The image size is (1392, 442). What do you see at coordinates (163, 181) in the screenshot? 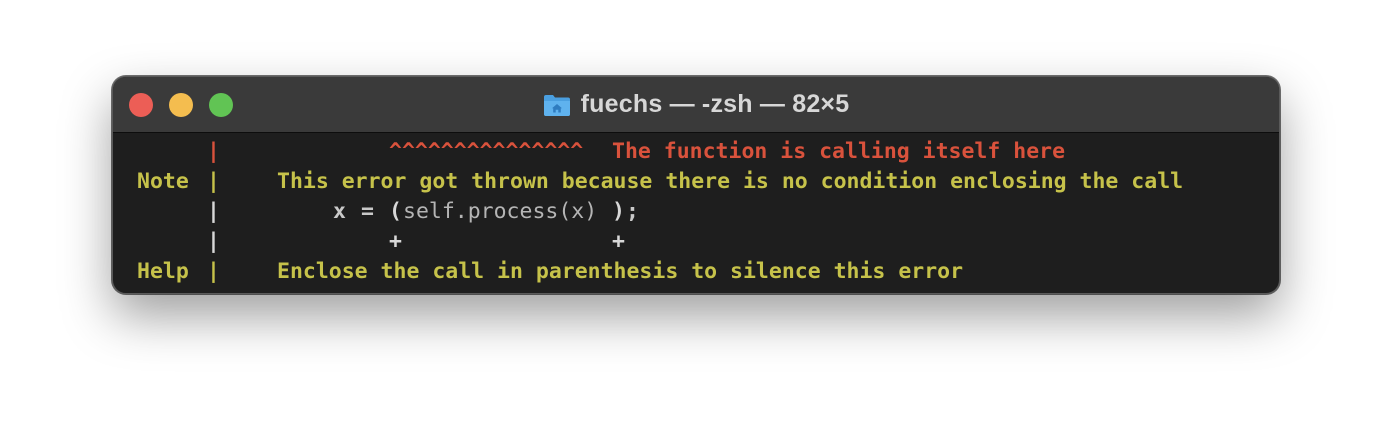
I see `note-label: Note` at bounding box center [163, 181].